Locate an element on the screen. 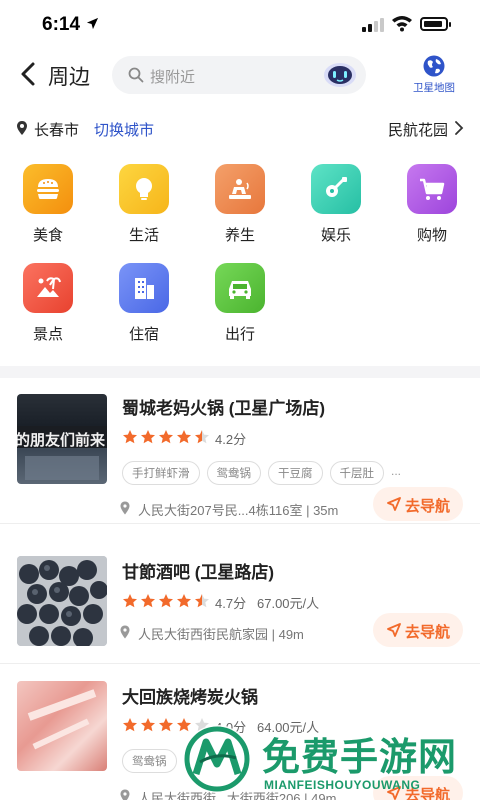 The image size is (480, 800). watermark: 免费手游网 MIANFEISHOUYOUWANG is located at coordinates (330, 761).